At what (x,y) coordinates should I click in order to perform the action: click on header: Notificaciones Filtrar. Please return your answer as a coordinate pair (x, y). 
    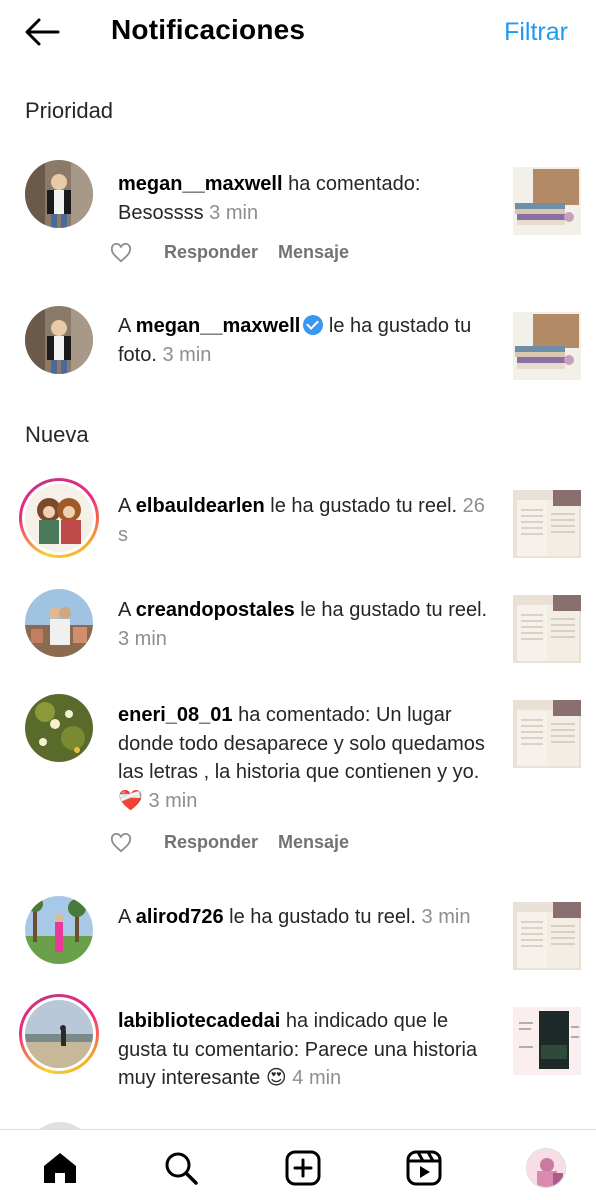
    Looking at the image, I should click on (298, 33).